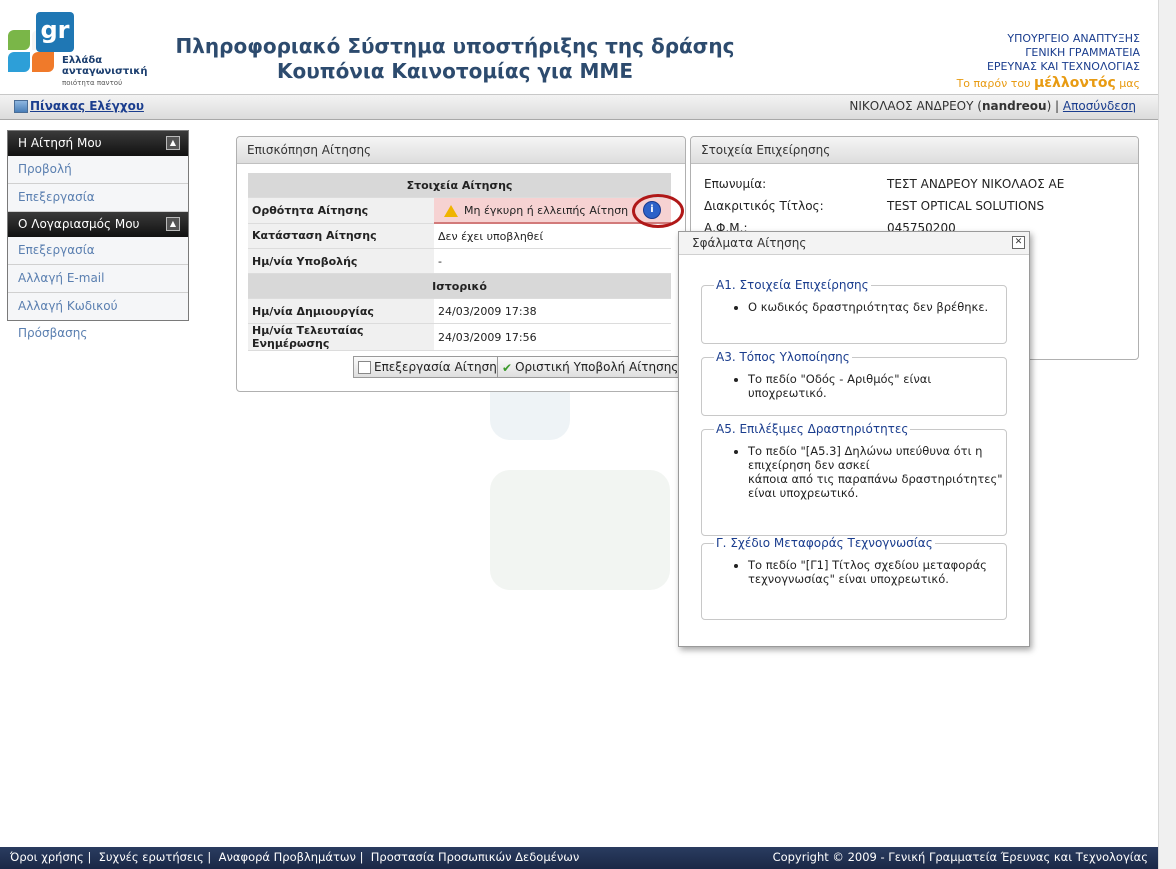  I want to click on company-name-label: Επωνυμία:, so click(735, 184).